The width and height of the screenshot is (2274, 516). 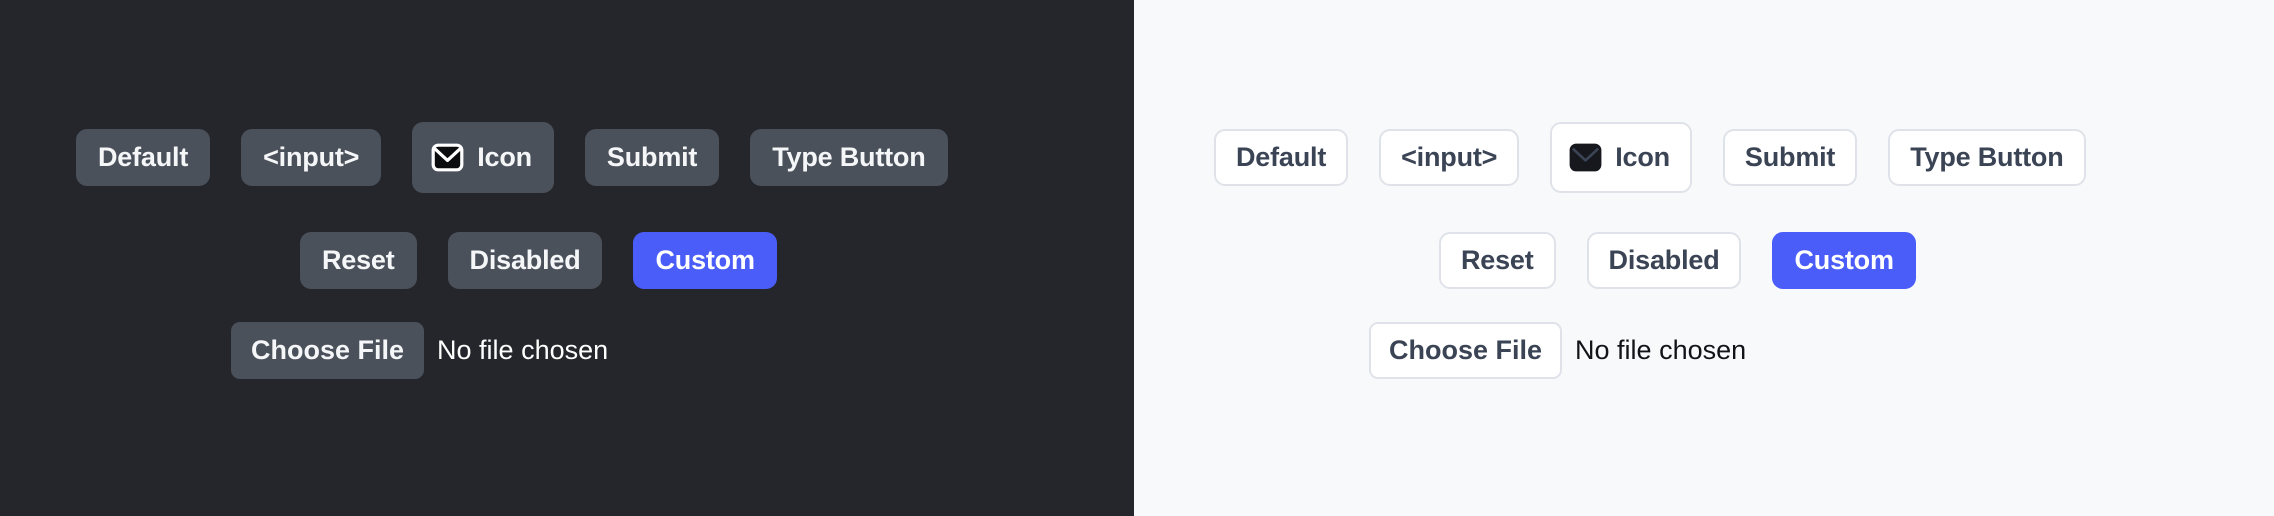 I want to click on dark-secondary-button-row: Reset Disabled Custom, so click(x=538, y=260).